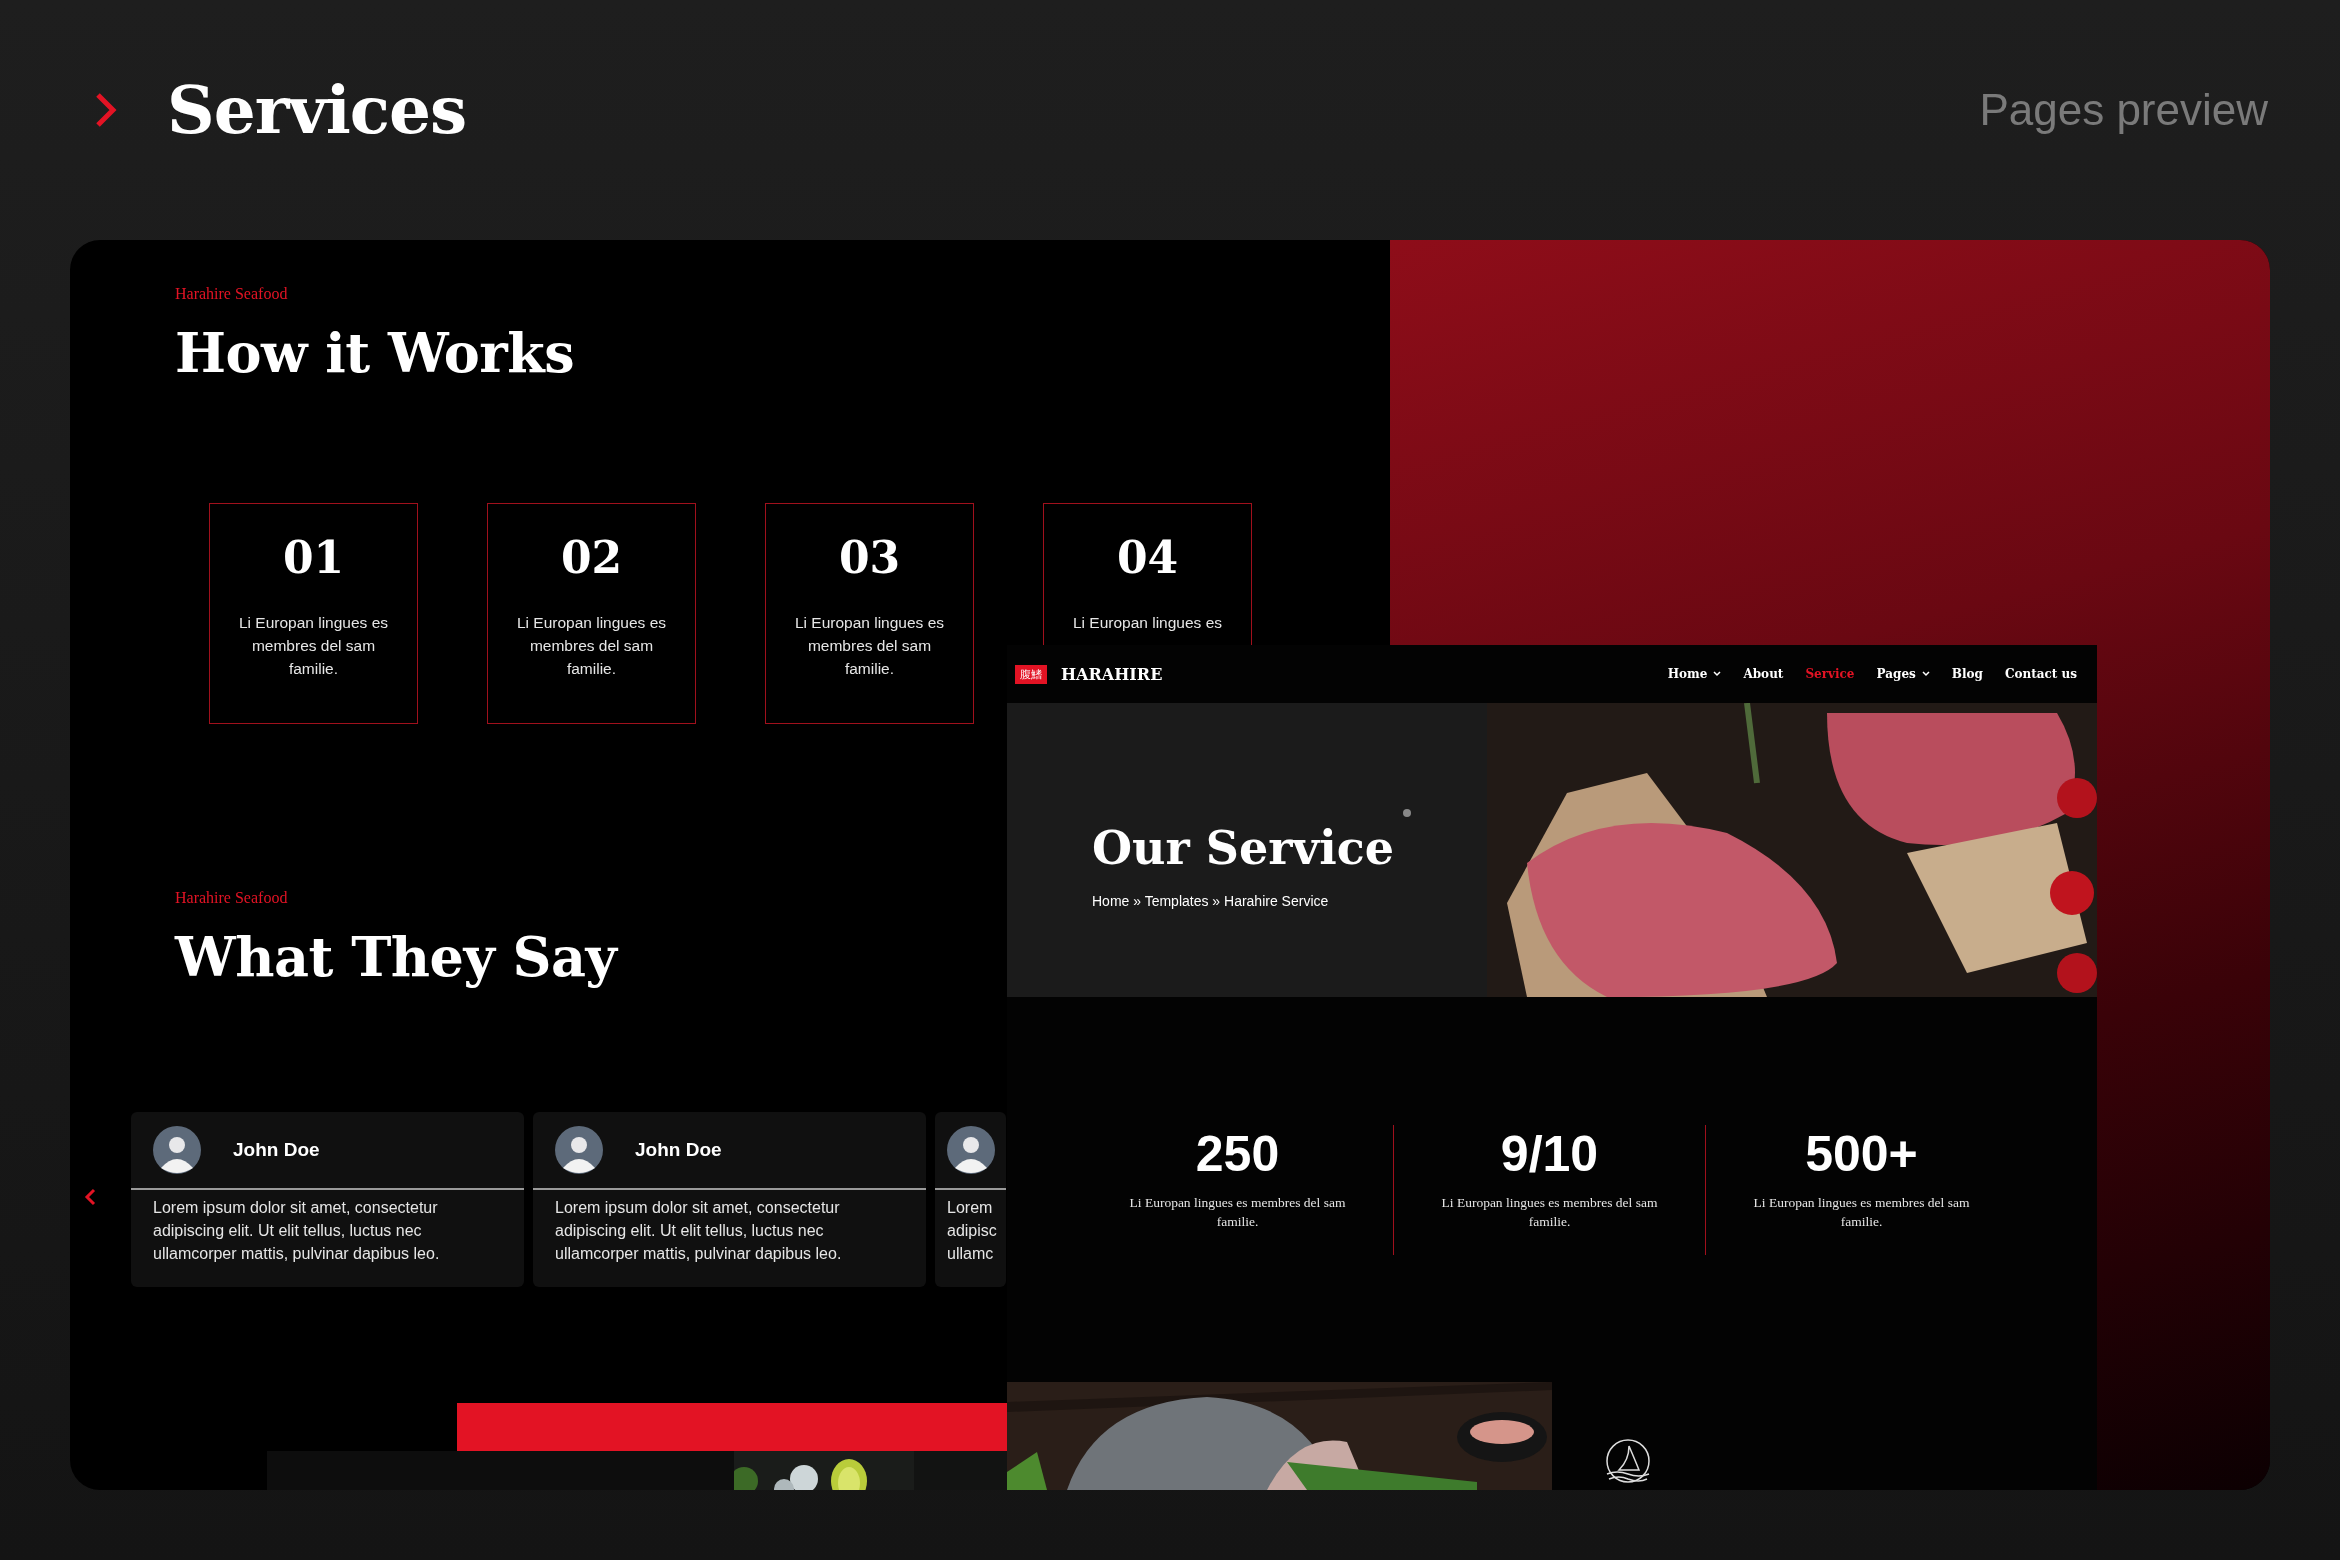 The image size is (2340, 1560). What do you see at coordinates (90, 1197) in the screenshot?
I see `chevron-left-icon` at bounding box center [90, 1197].